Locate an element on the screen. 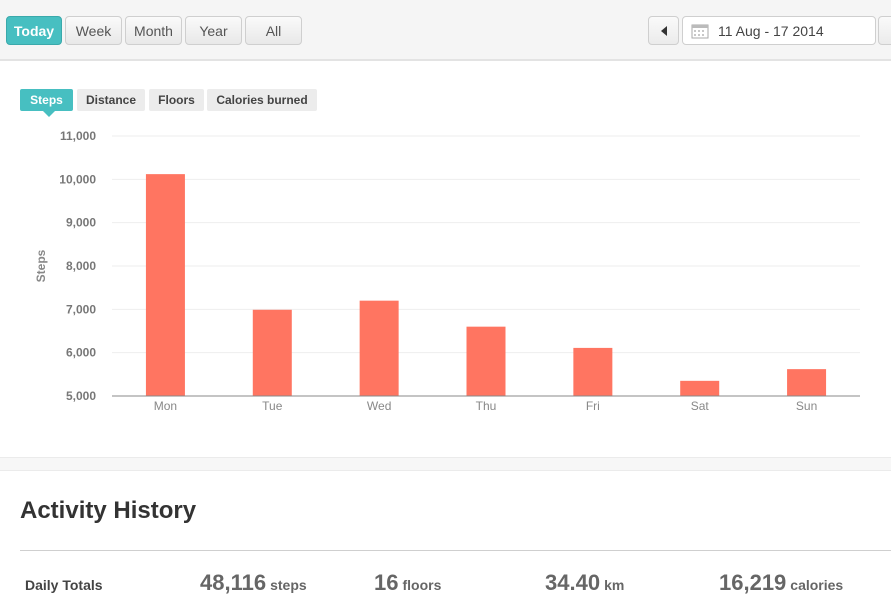 The image size is (891, 606). total-floors: 16 floors is located at coordinates (407, 583).